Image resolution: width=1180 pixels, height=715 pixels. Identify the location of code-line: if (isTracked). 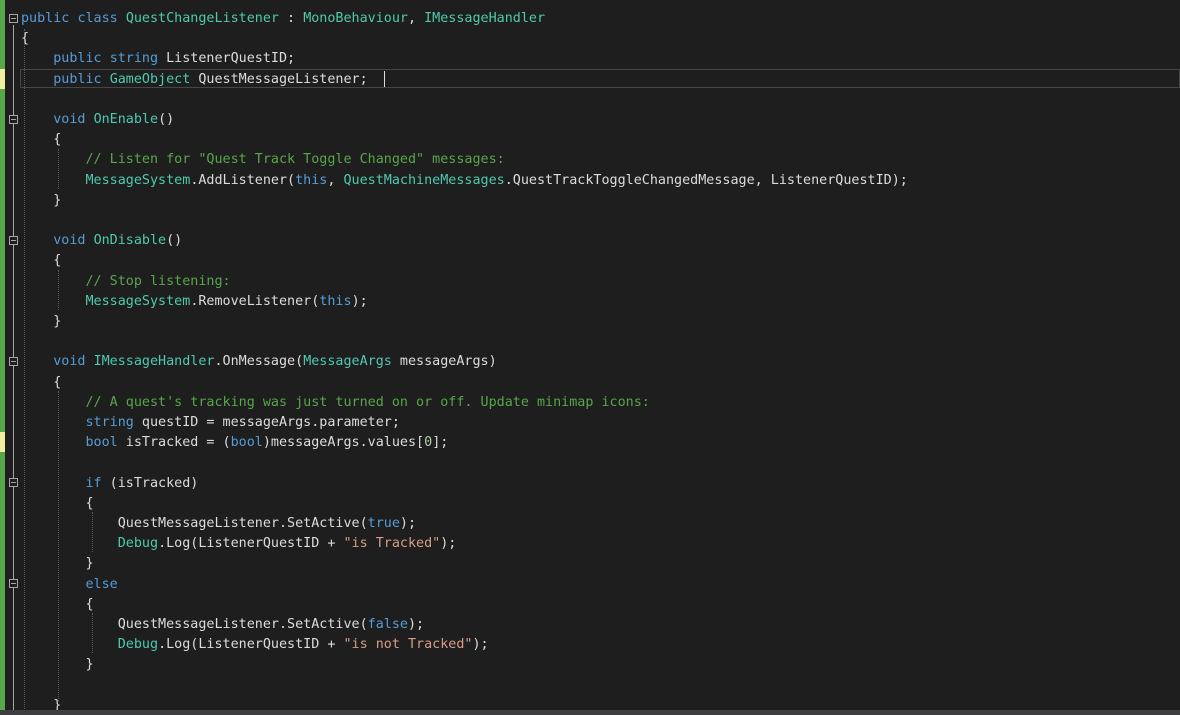
(110, 484).